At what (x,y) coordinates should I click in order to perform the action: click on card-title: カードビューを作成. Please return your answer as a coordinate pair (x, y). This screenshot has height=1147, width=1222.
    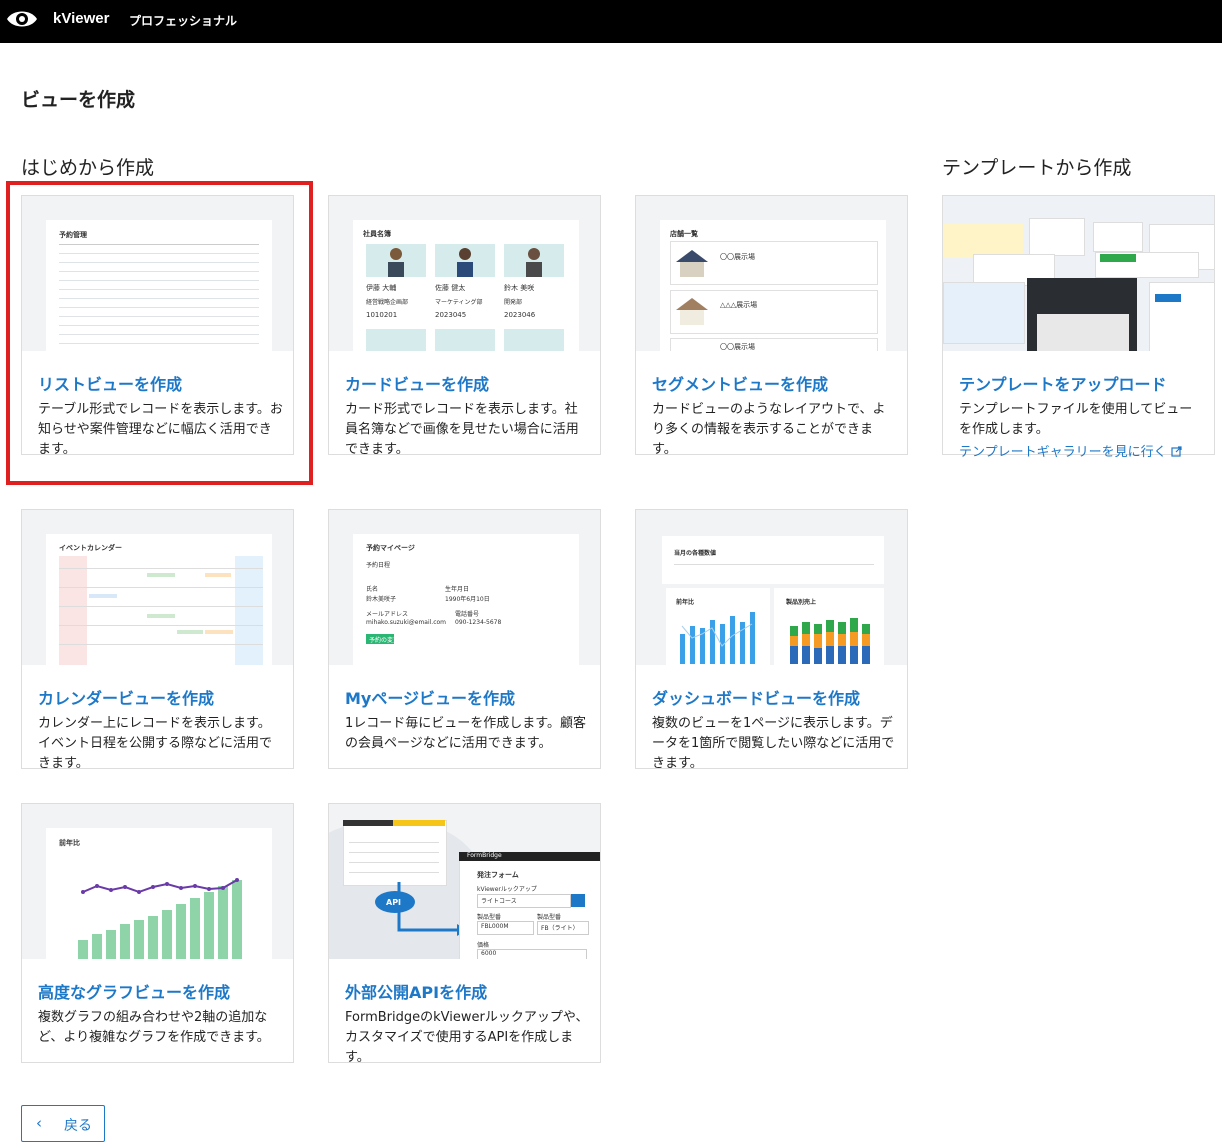
    Looking at the image, I should click on (417, 383).